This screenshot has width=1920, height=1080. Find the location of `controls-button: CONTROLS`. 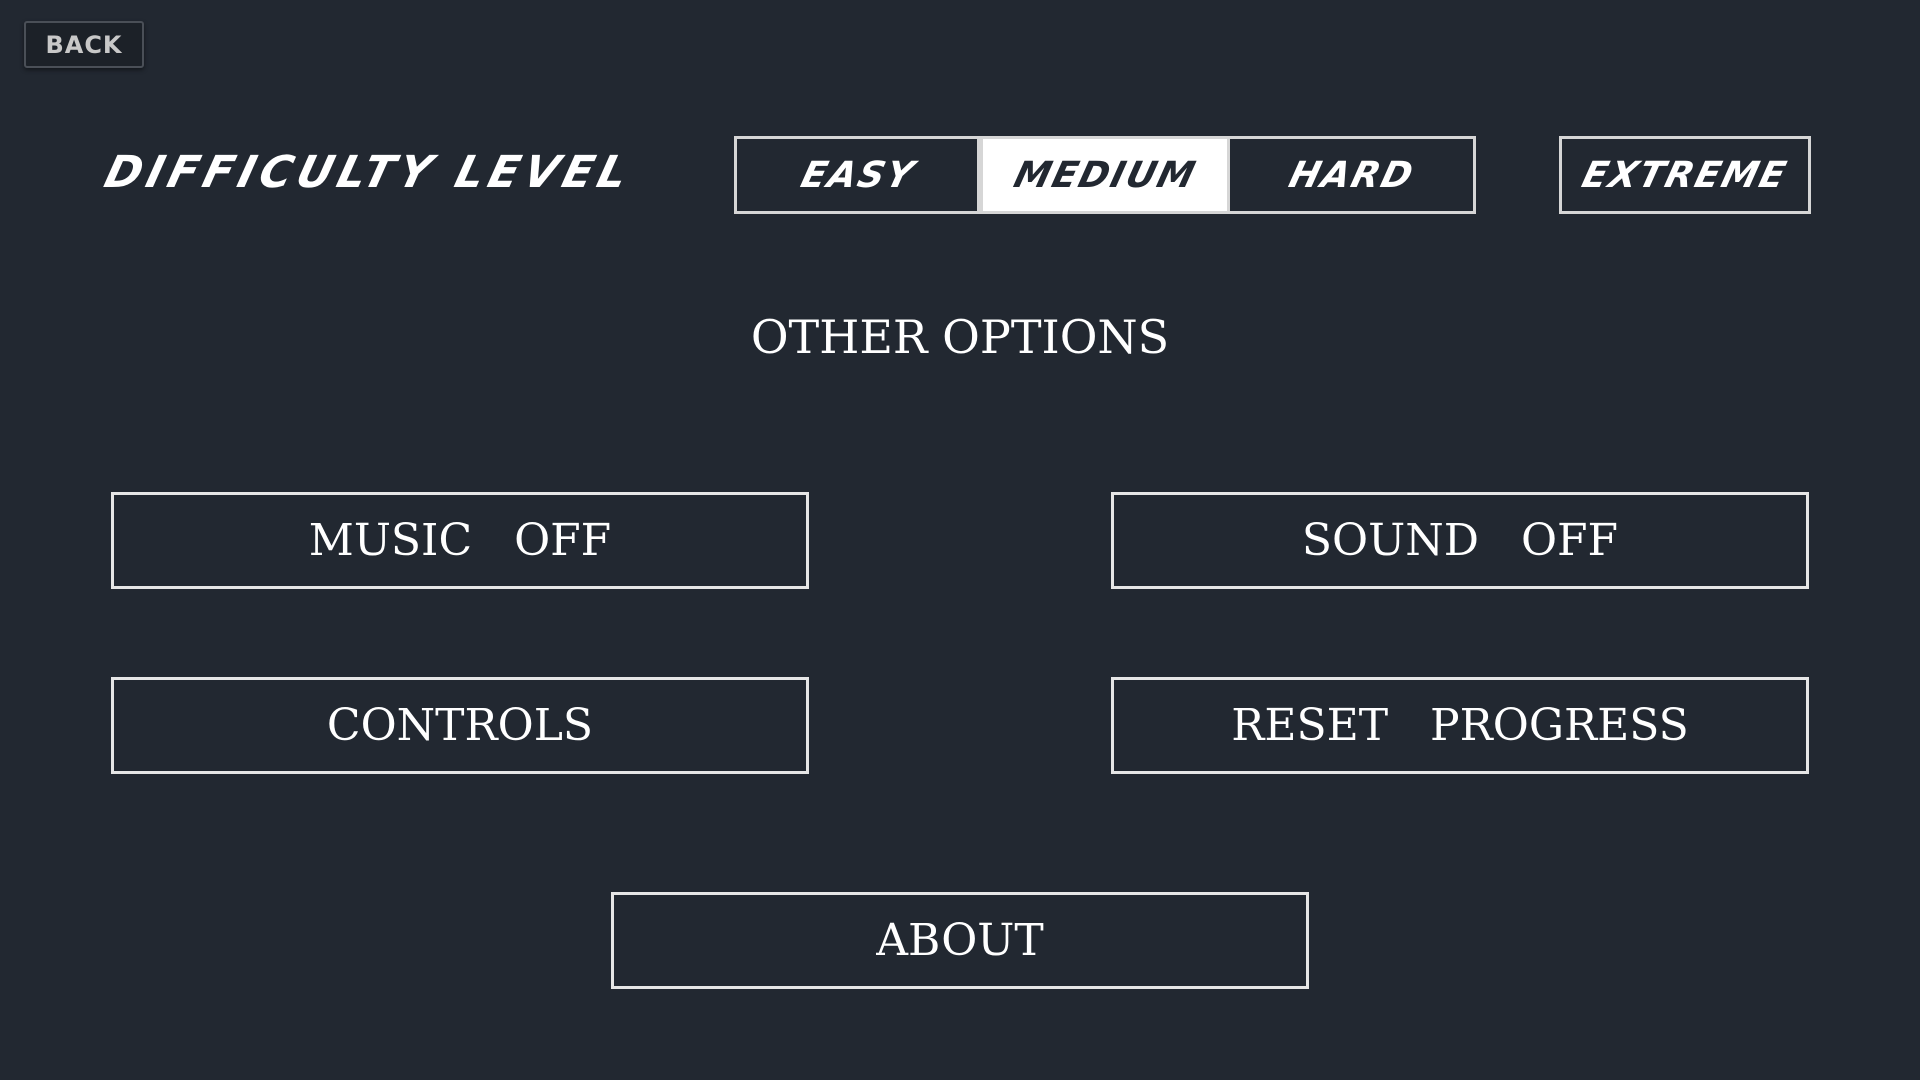

controls-button: CONTROLS is located at coordinates (460, 725).